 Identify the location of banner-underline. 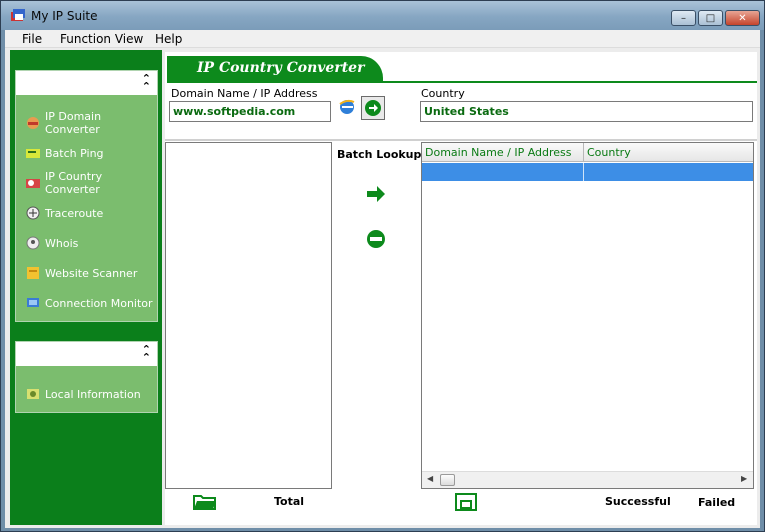
(462, 82).